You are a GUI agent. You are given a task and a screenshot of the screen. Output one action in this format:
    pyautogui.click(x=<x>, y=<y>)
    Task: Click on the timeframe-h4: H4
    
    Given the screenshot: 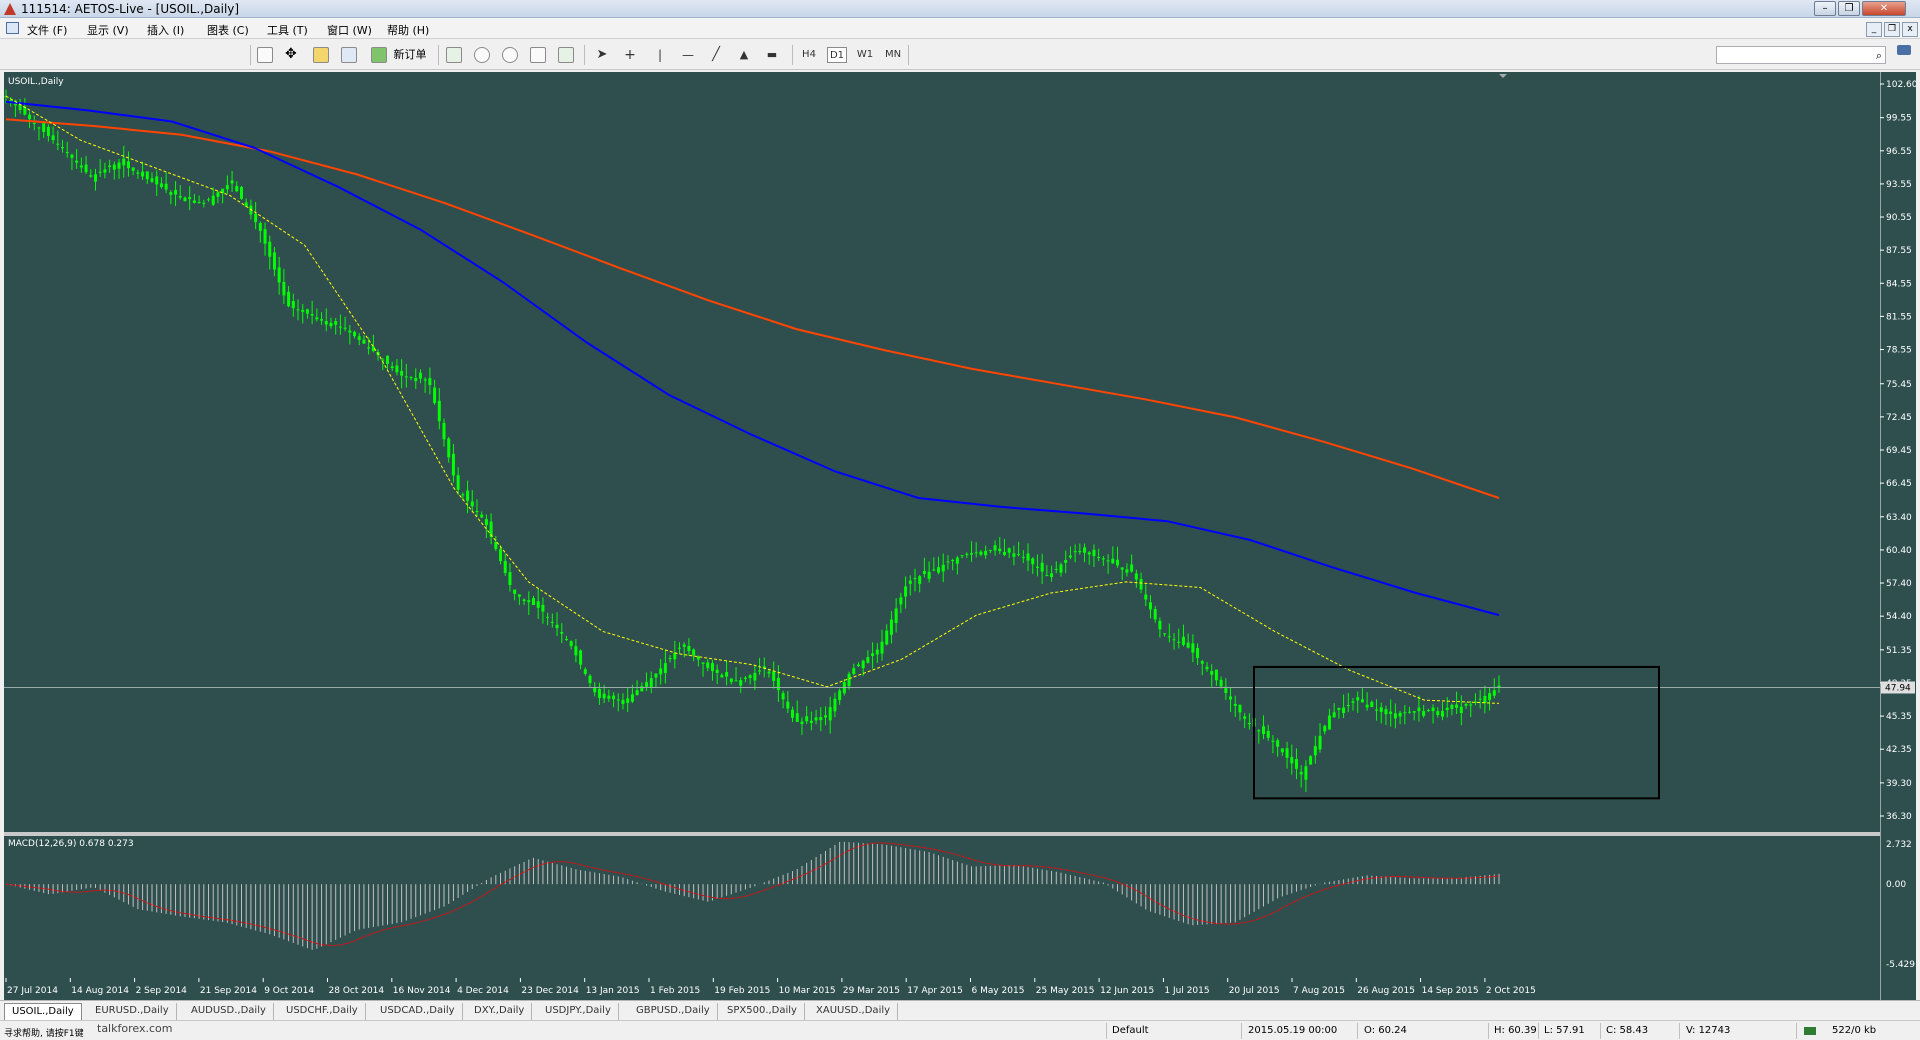 What is the action you would take?
    pyautogui.click(x=809, y=55)
    